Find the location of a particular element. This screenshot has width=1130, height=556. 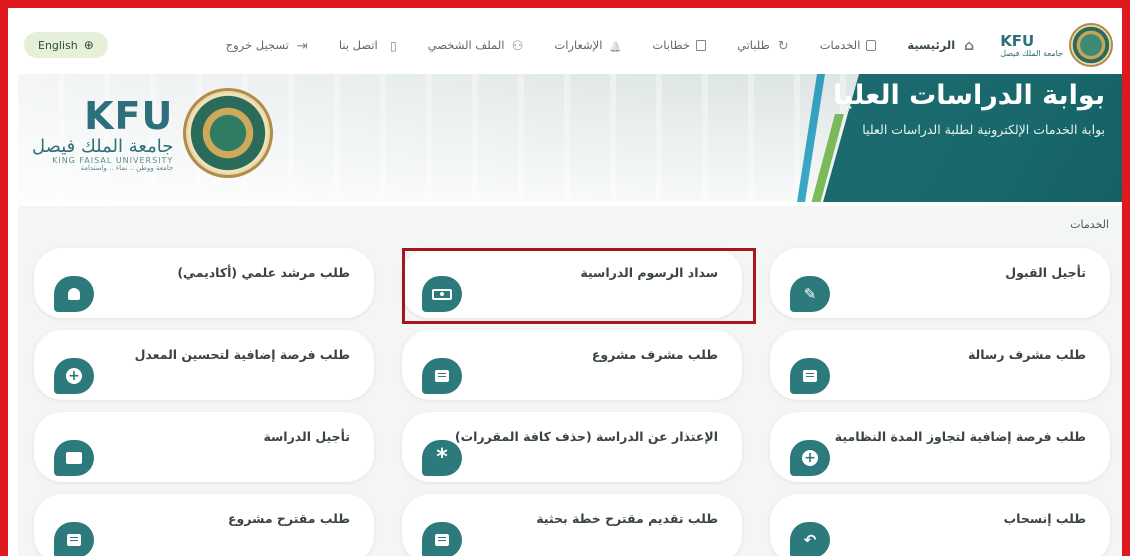

university-emblem-icon is located at coordinates (1091, 45).